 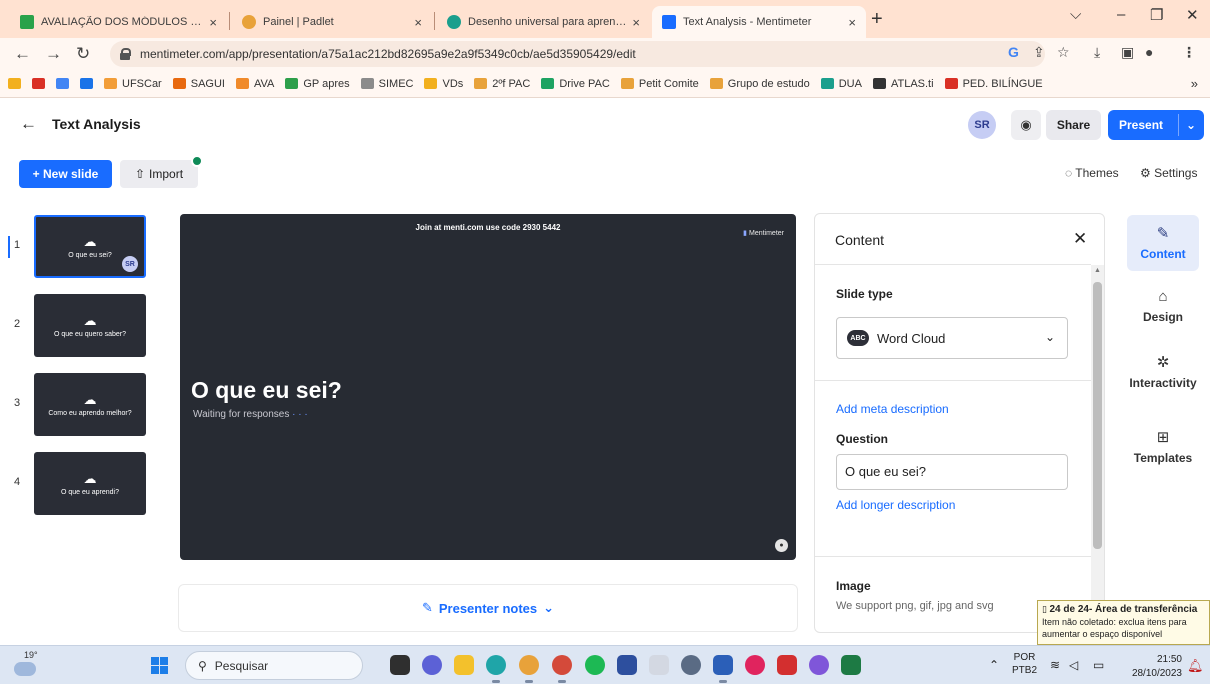 What do you see at coordinates (1163, 306) in the screenshot?
I see `rail-design: ⌂ Design` at bounding box center [1163, 306].